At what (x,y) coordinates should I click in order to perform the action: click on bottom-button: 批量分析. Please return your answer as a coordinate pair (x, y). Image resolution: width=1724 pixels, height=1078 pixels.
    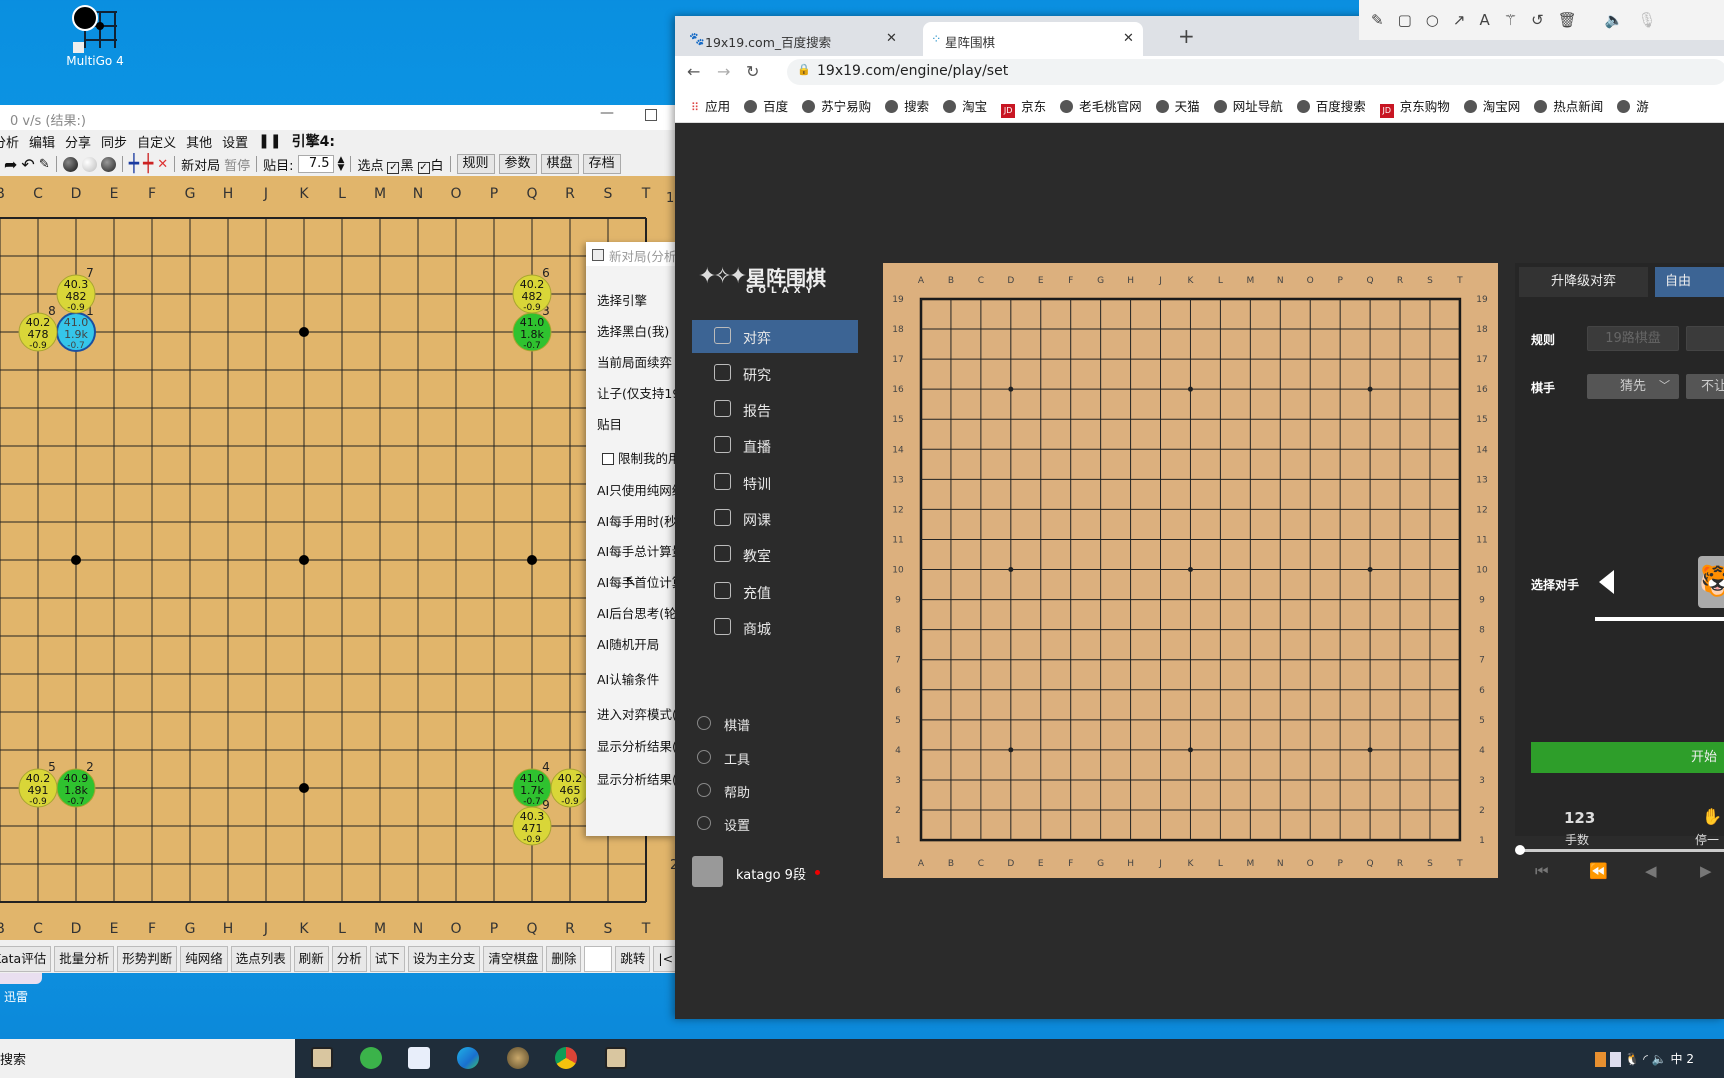
    Looking at the image, I should click on (84, 959).